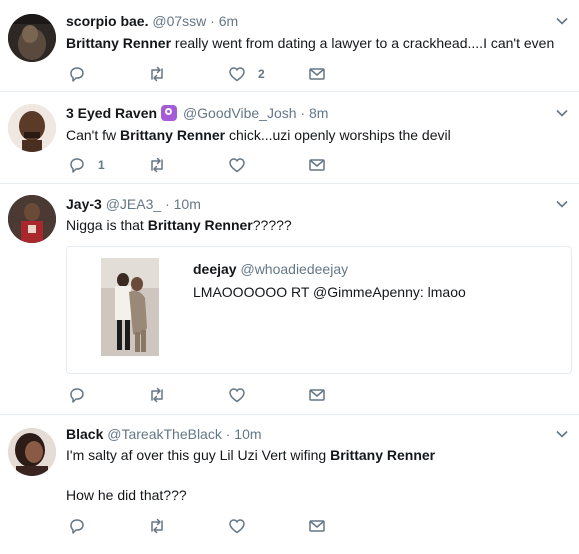  Describe the element at coordinates (302, 21) in the screenshot. I see `tweet-header: scorpio bae. @07ssw · 6m` at that location.